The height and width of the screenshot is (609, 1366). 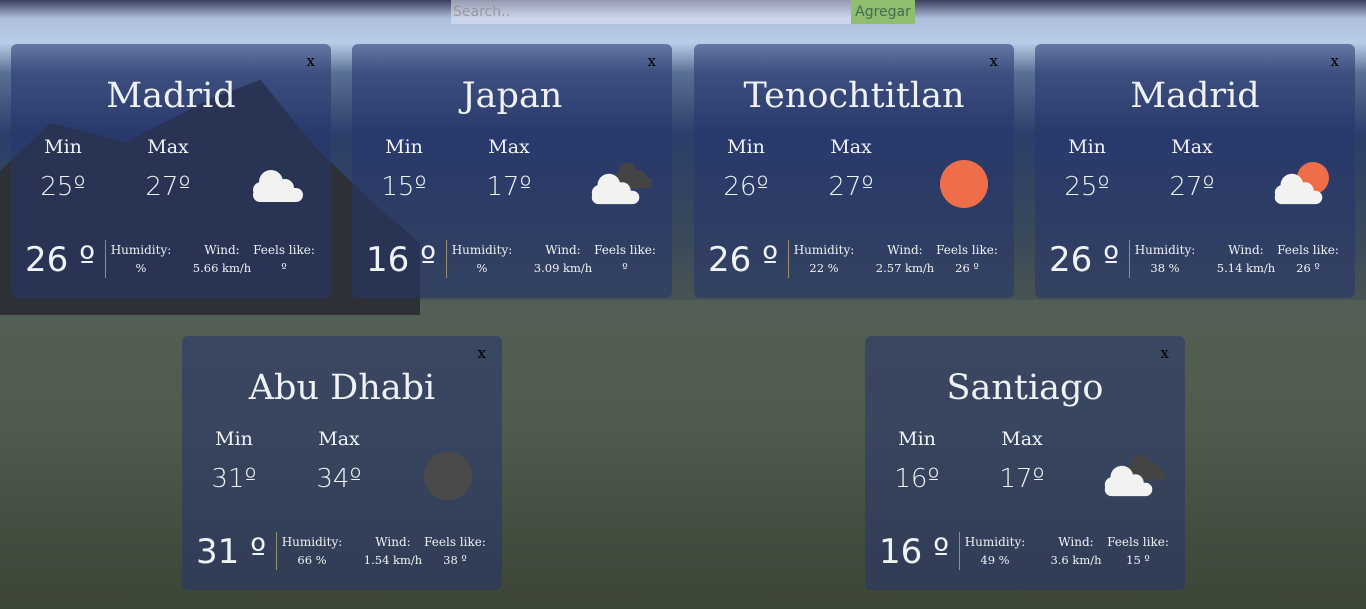 What do you see at coordinates (995, 551) in the screenshot?
I see `humidity: Humidity: 49 %` at bounding box center [995, 551].